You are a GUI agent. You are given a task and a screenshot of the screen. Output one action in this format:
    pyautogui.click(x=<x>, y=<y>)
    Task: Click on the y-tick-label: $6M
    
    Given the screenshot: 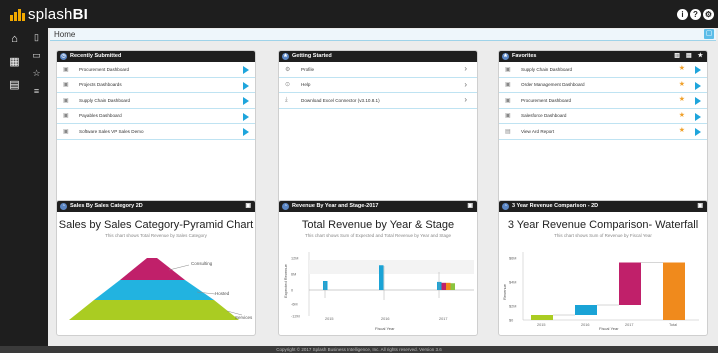 What is the action you would take?
    pyautogui.click(x=512, y=259)
    